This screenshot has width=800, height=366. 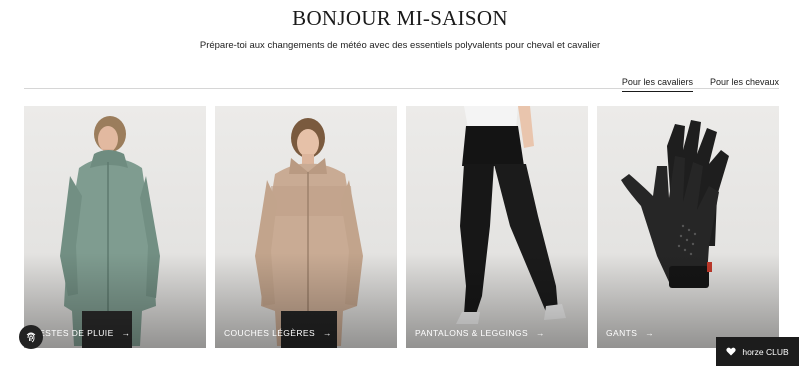 I want to click on card-label-pants-leggings: PANTALONS & LEGGINGS →, so click(x=480, y=333).